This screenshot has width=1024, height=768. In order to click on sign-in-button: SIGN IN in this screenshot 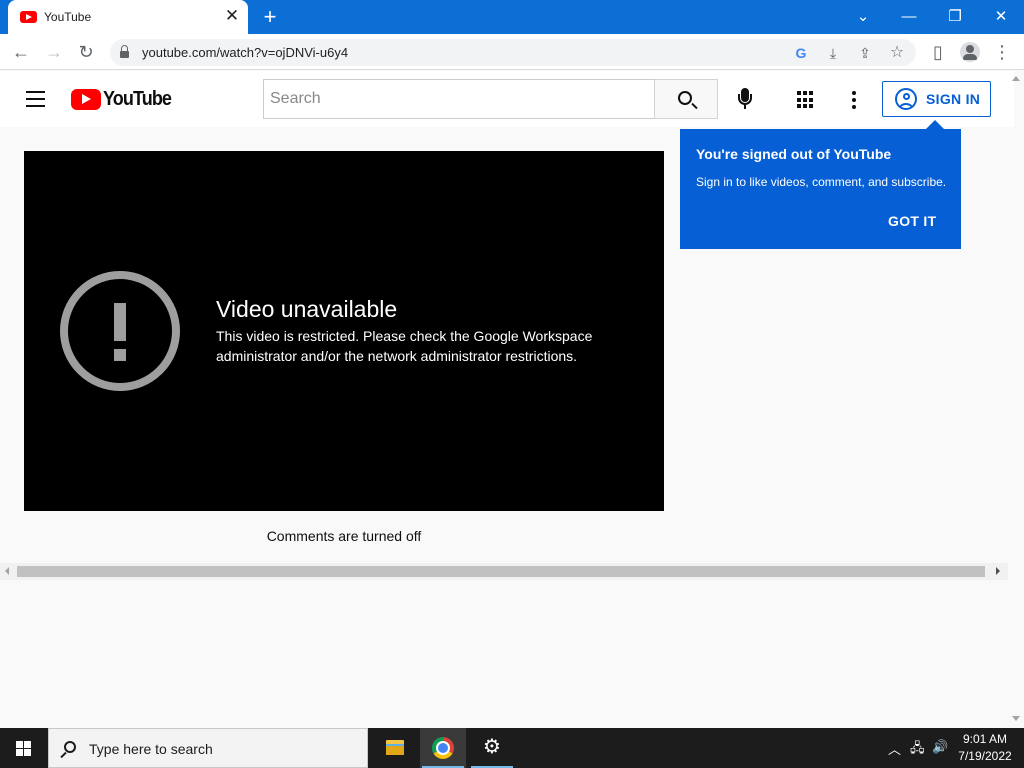, I will do `click(936, 99)`.